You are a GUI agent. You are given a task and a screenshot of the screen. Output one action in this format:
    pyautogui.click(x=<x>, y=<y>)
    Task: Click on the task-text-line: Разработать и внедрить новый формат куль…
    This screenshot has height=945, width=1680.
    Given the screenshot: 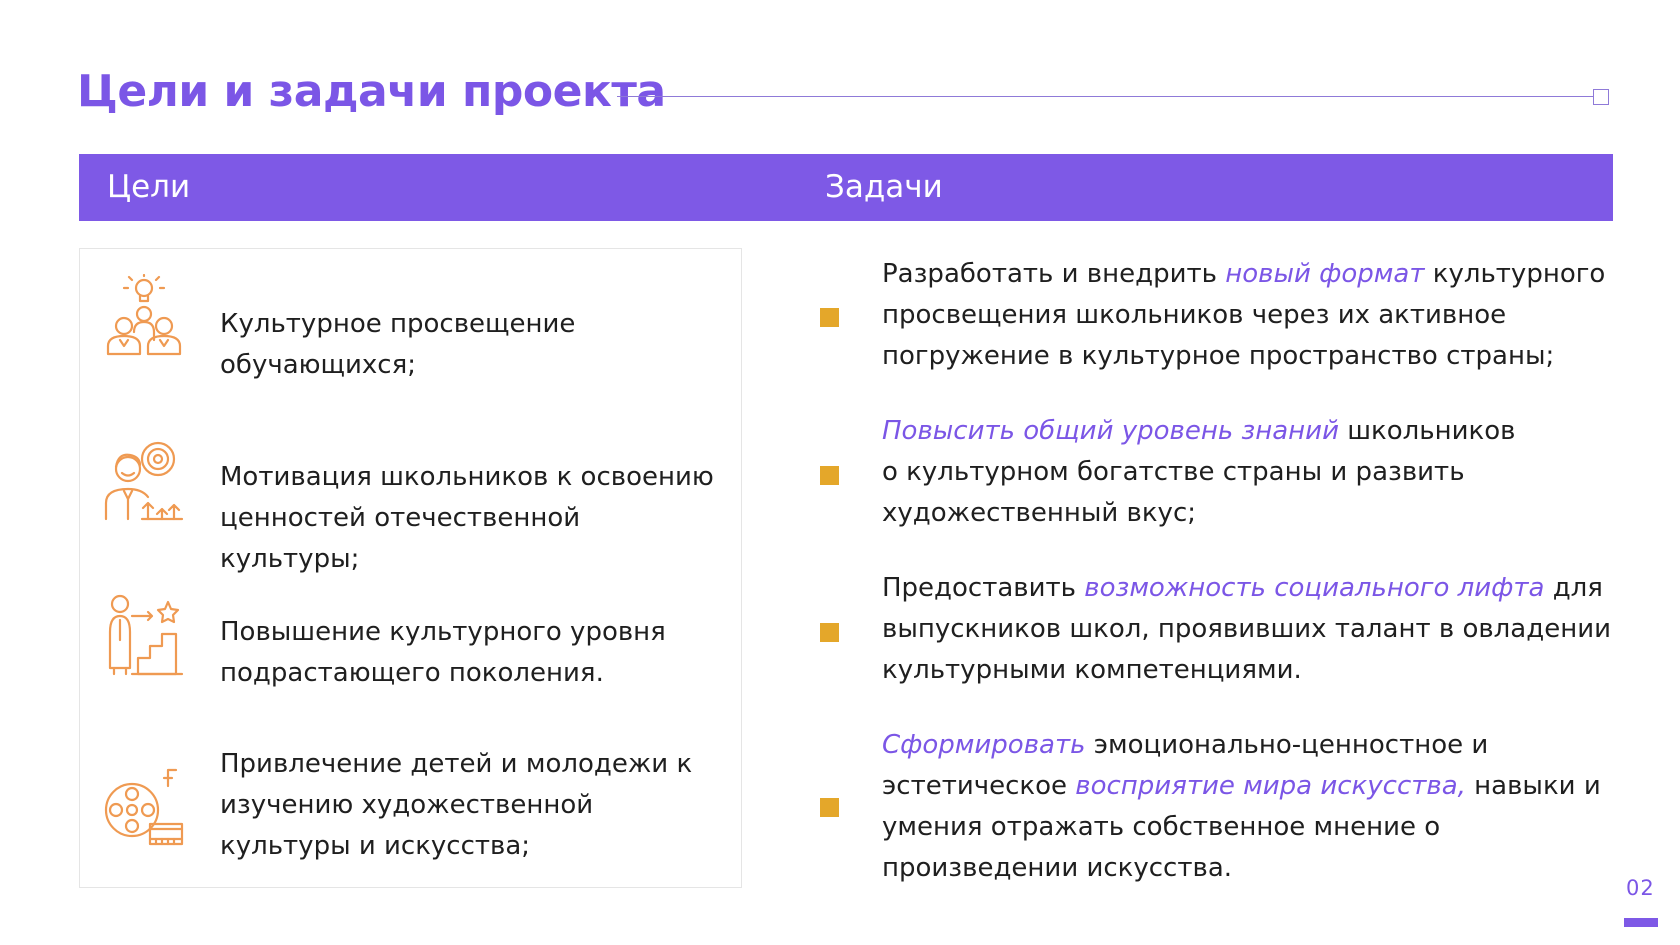 What is the action you would take?
    pyautogui.click(x=1244, y=274)
    